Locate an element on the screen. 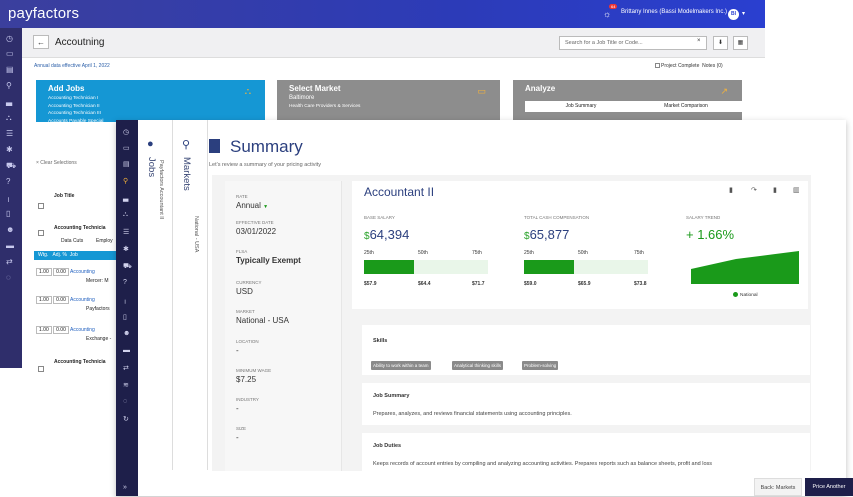 Image resolution: width=853 pixels, height=497 pixels. clear-selections-button: × Clear Selections is located at coordinates (56, 163).